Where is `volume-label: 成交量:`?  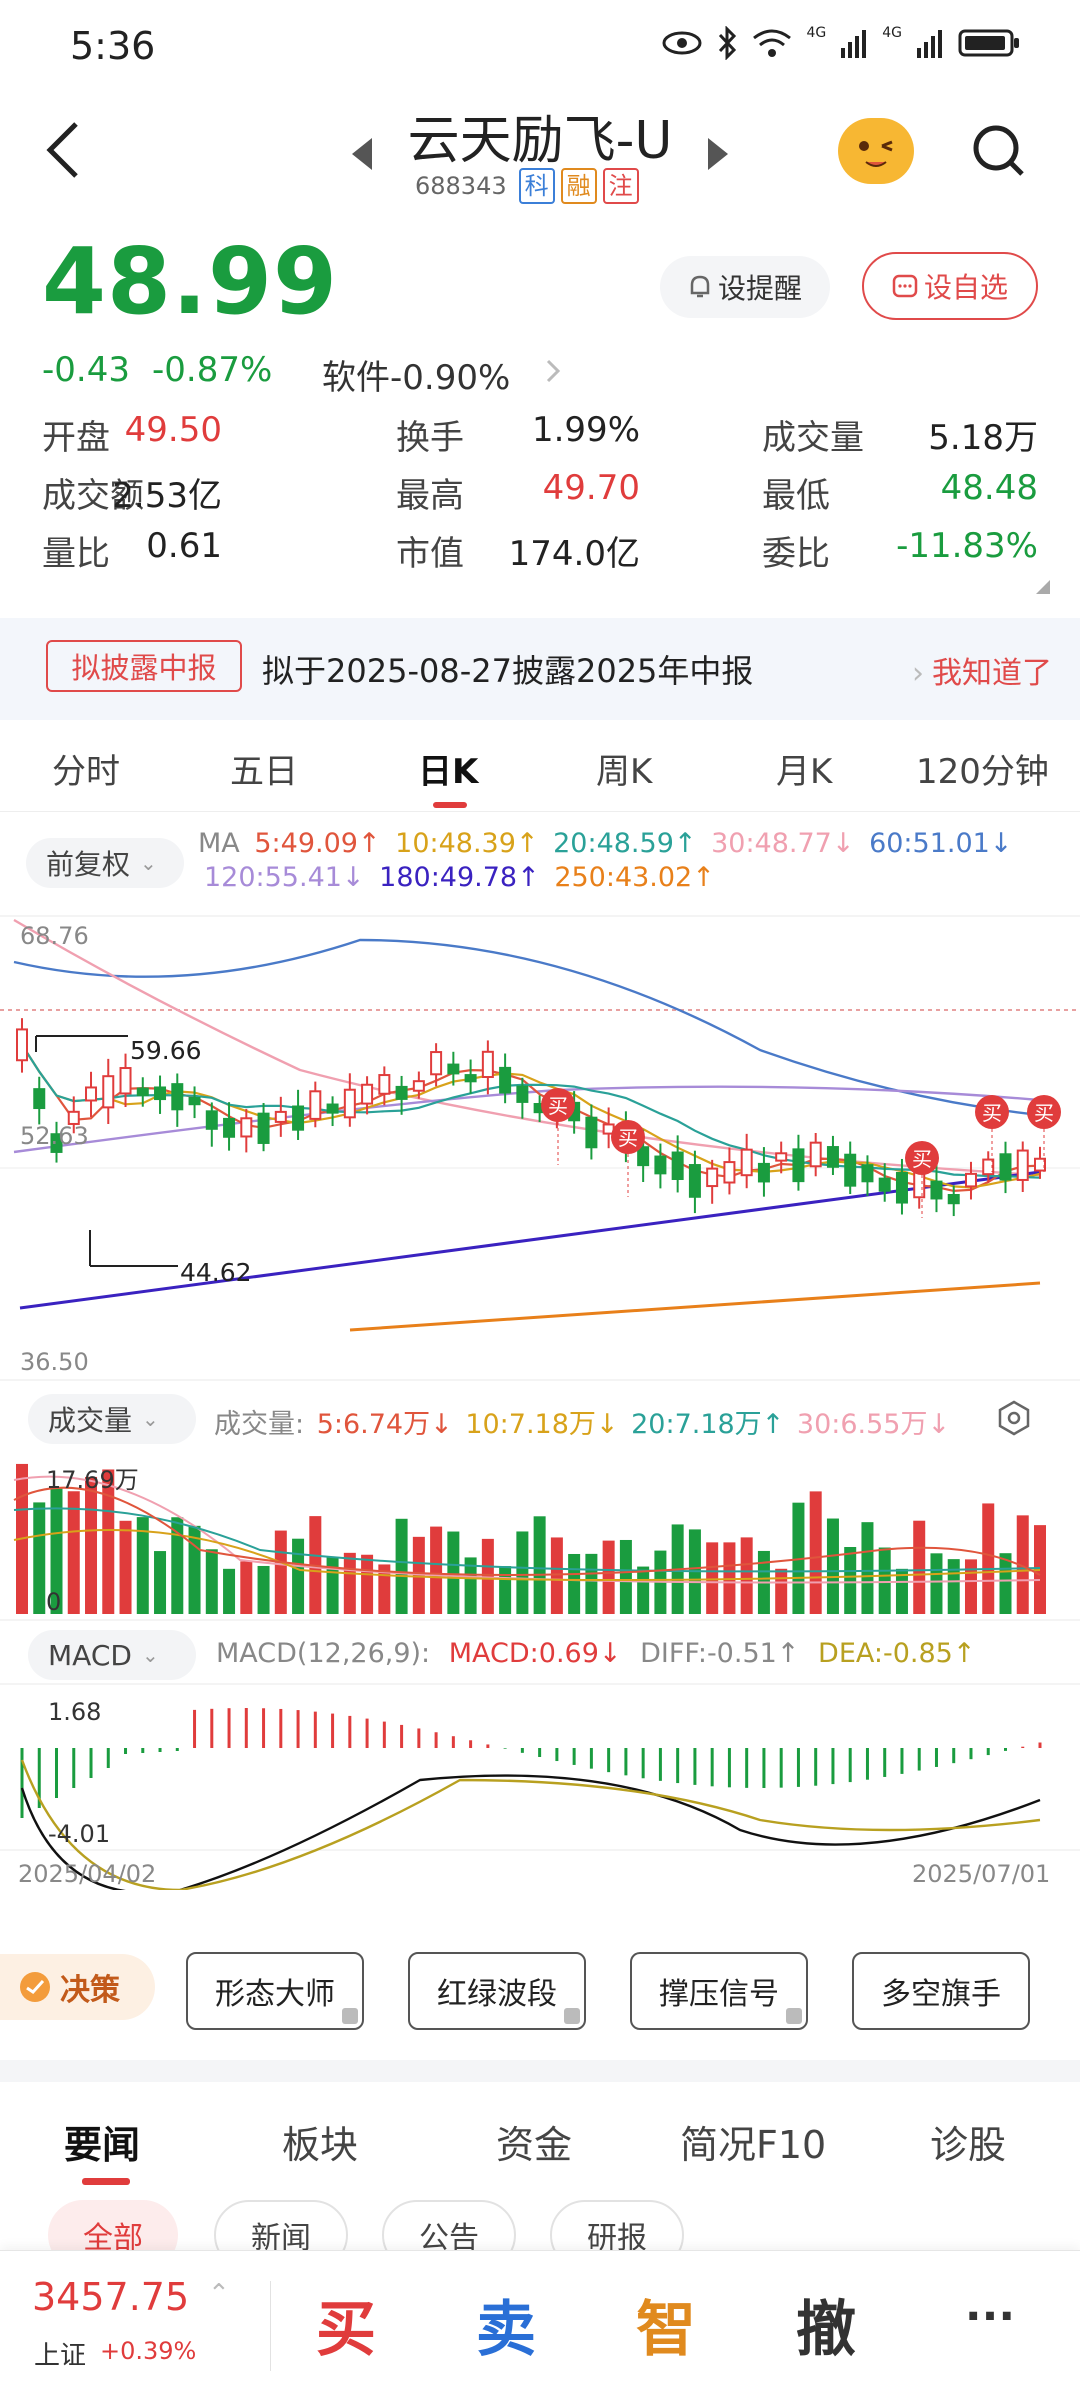 volume-label: 成交量: is located at coordinates (259, 1424).